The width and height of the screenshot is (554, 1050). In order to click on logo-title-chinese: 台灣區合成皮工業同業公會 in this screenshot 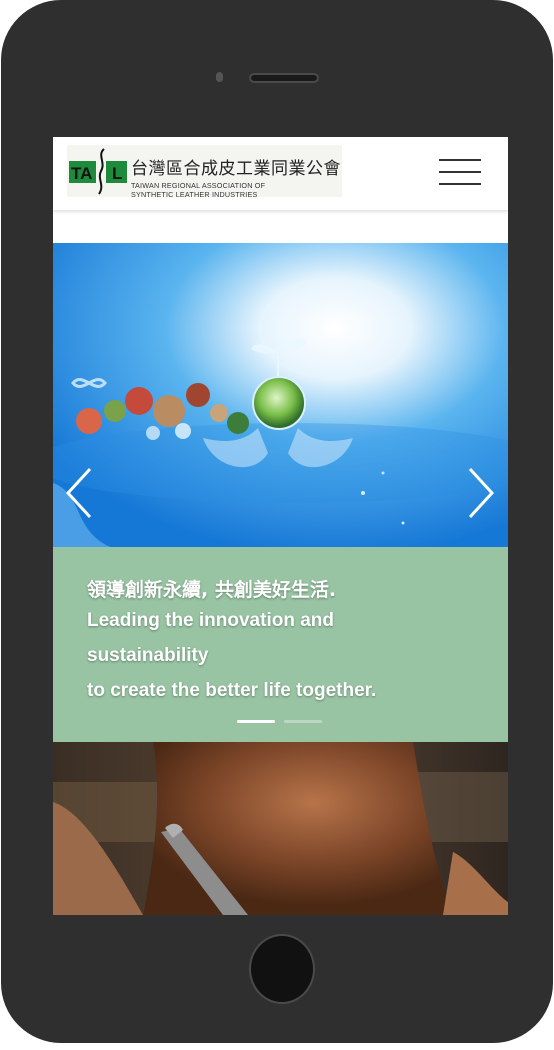, I will do `click(236, 169)`.